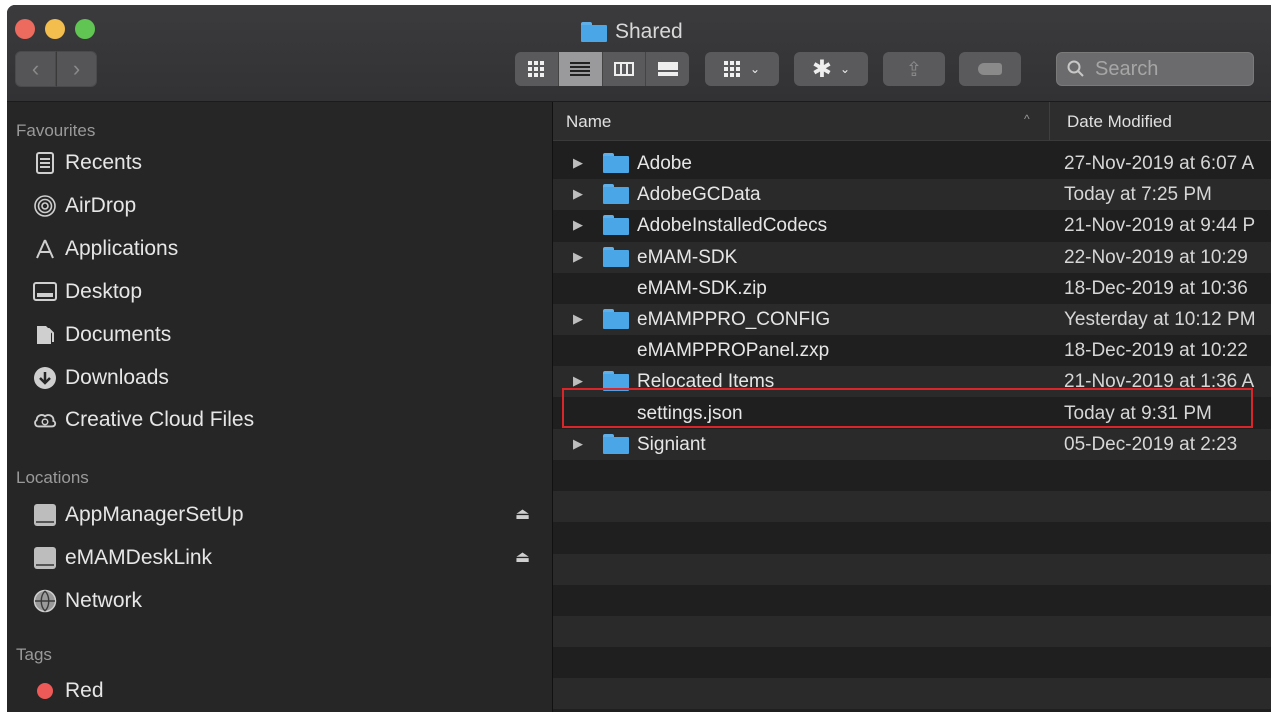 The height and width of the screenshot is (712, 1271). Describe the element at coordinates (580, 69) in the screenshot. I see `list-view-button` at that location.